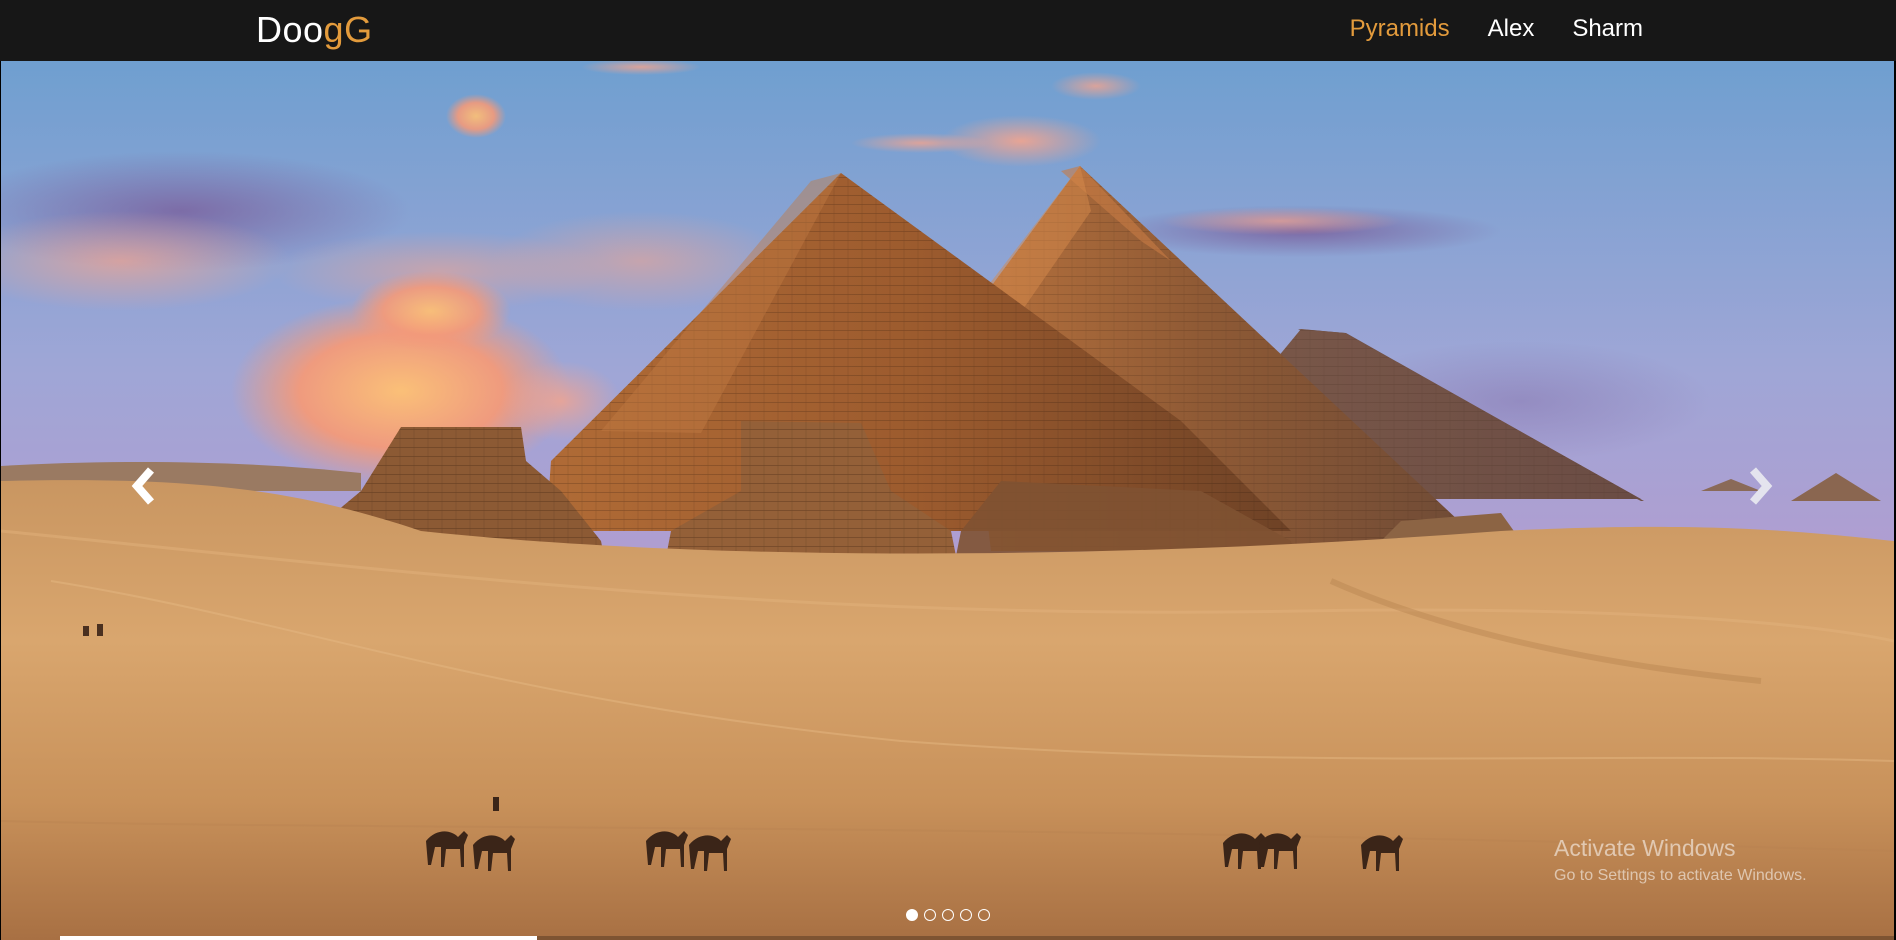 The width and height of the screenshot is (1896, 940). Describe the element at coordinates (977, 938) in the screenshot. I see `carousel-progress-track` at that location.